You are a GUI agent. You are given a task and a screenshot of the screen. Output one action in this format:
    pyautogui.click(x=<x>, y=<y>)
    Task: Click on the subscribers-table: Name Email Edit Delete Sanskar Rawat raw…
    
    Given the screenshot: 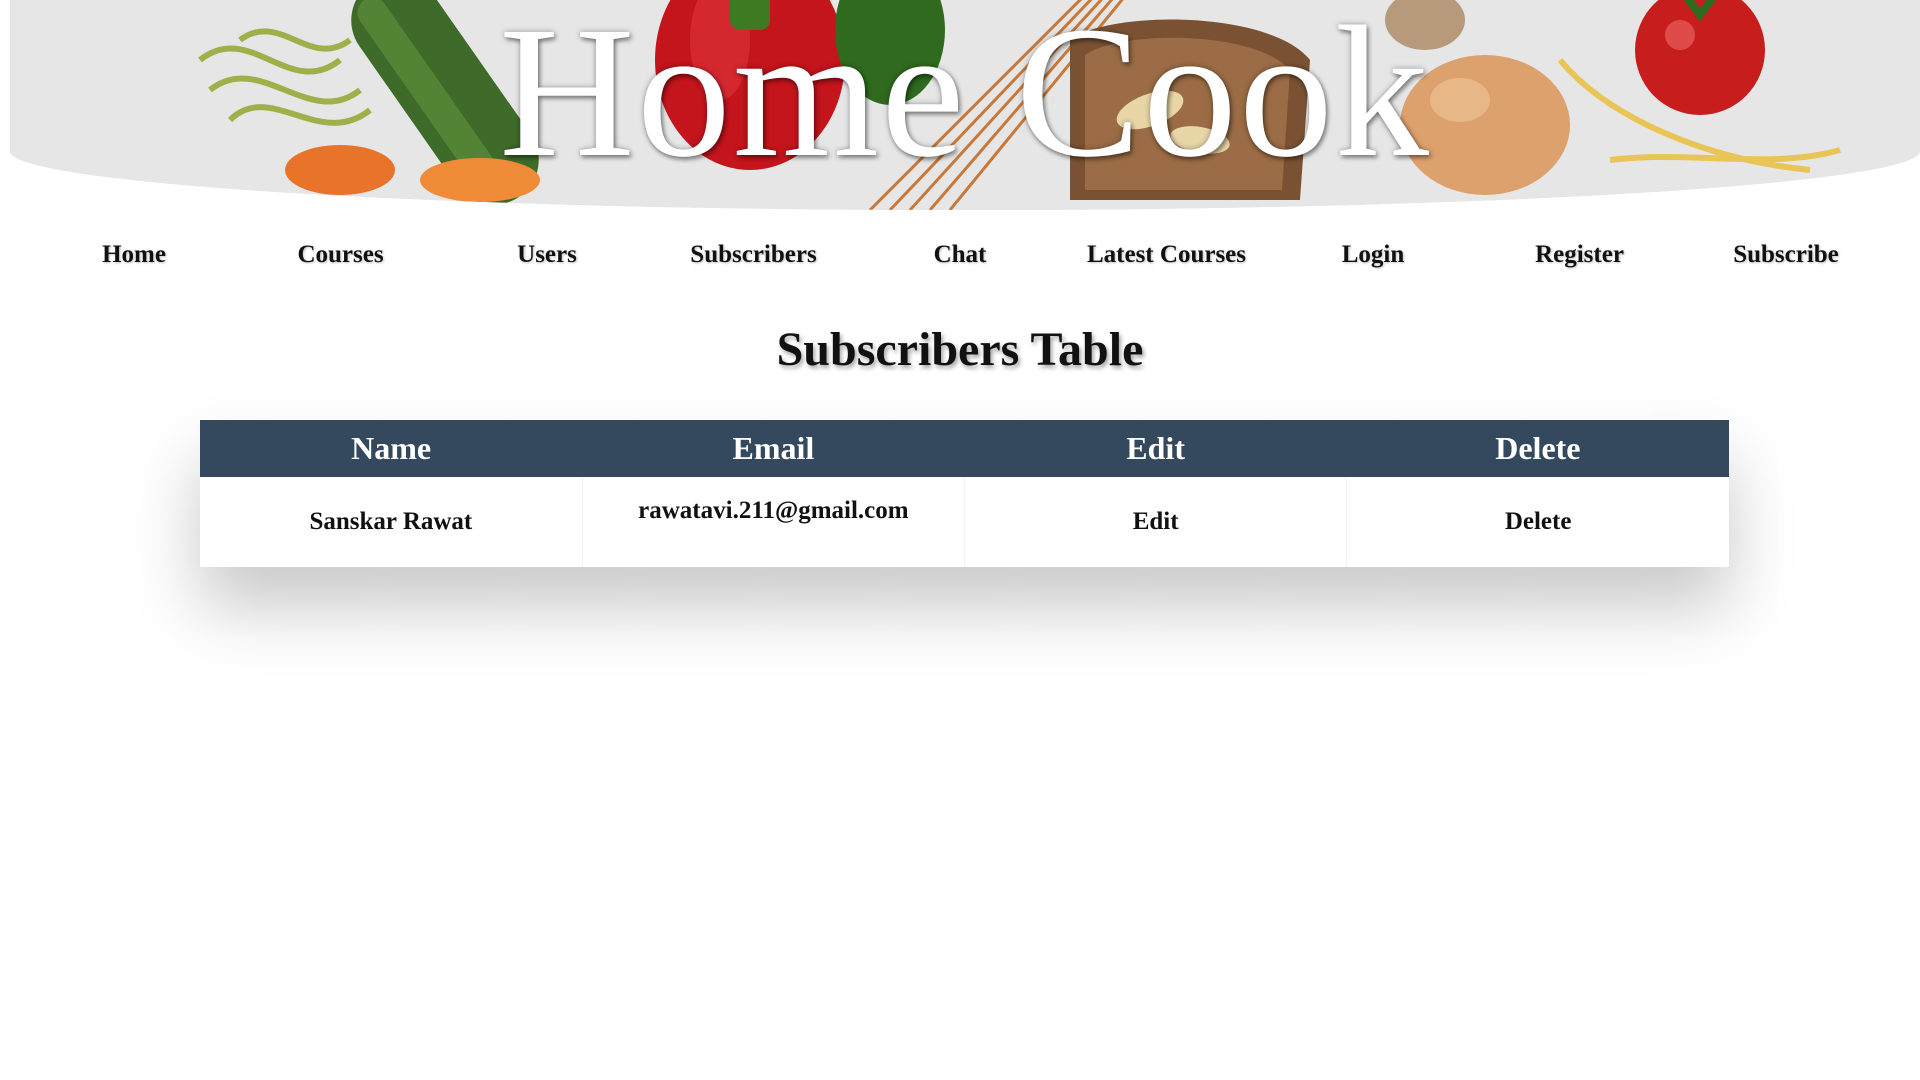 What is the action you would take?
    pyautogui.click(x=964, y=493)
    